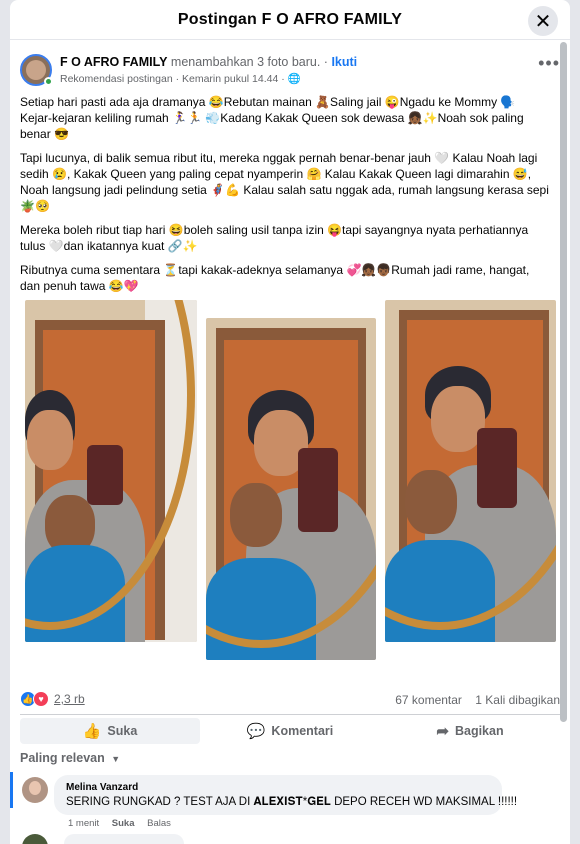 This screenshot has width=580, height=844. What do you see at coordinates (442, 731) in the screenshot?
I see `share-arrow-icon: ➦` at bounding box center [442, 731].